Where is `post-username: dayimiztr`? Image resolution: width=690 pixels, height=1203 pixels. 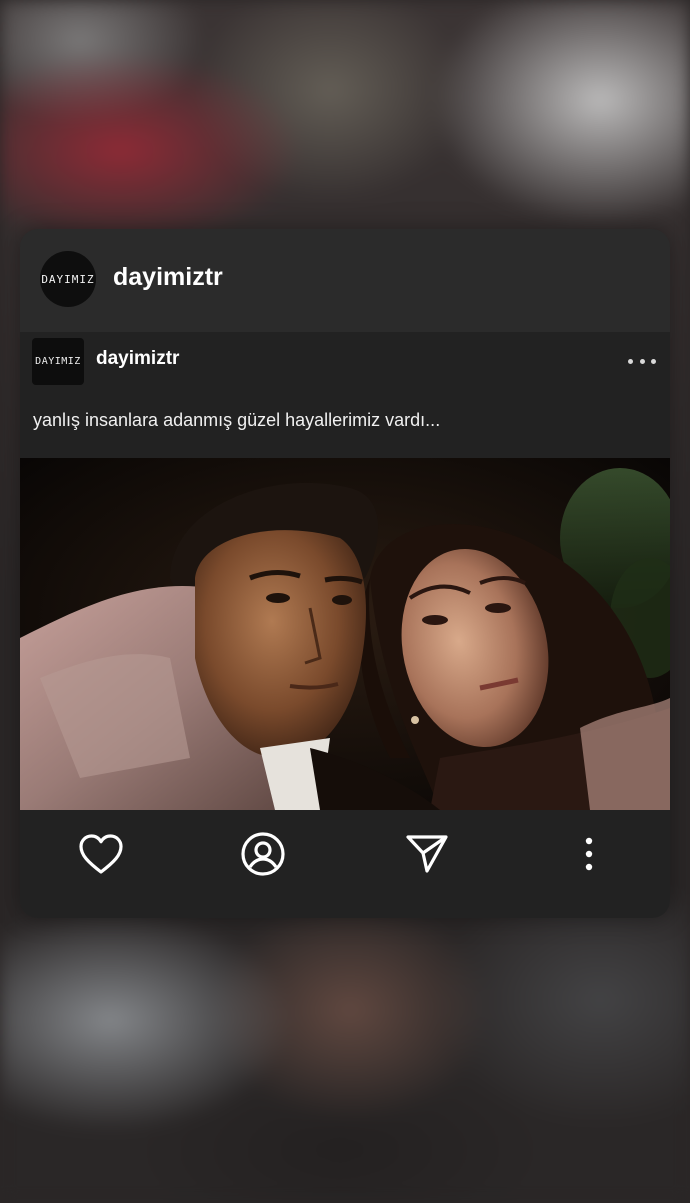
post-username: dayimiztr is located at coordinates (137, 359).